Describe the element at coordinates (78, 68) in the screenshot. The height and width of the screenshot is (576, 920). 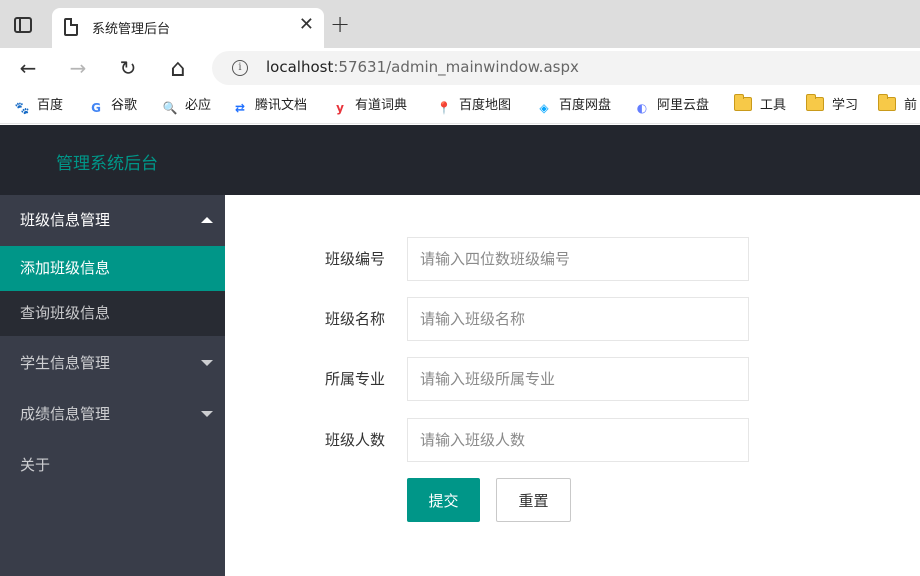
I see `forward-icon: →` at that location.